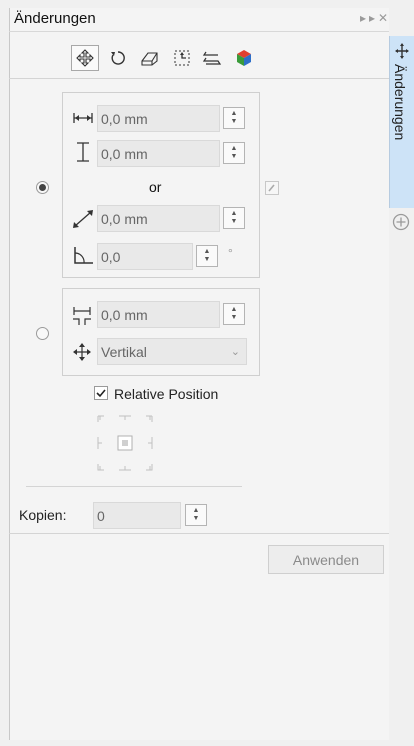 The image size is (414, 746). I want to click on side-tab-label: Änderungen, so click(400, 102).